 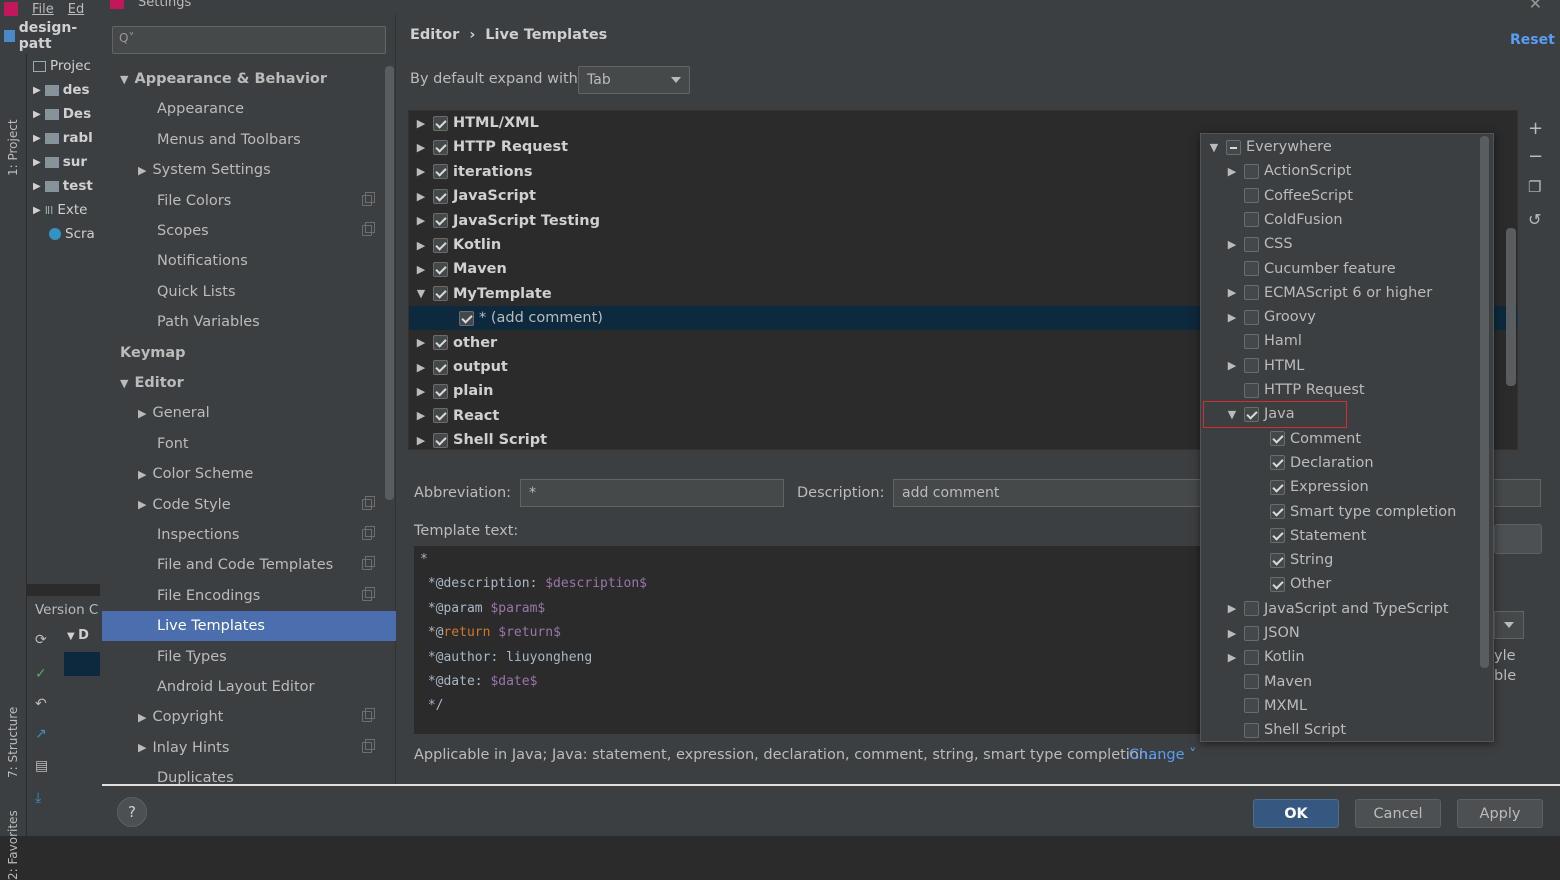 I want to click on nav-item: ▶ General, so click(x=243, y=413).